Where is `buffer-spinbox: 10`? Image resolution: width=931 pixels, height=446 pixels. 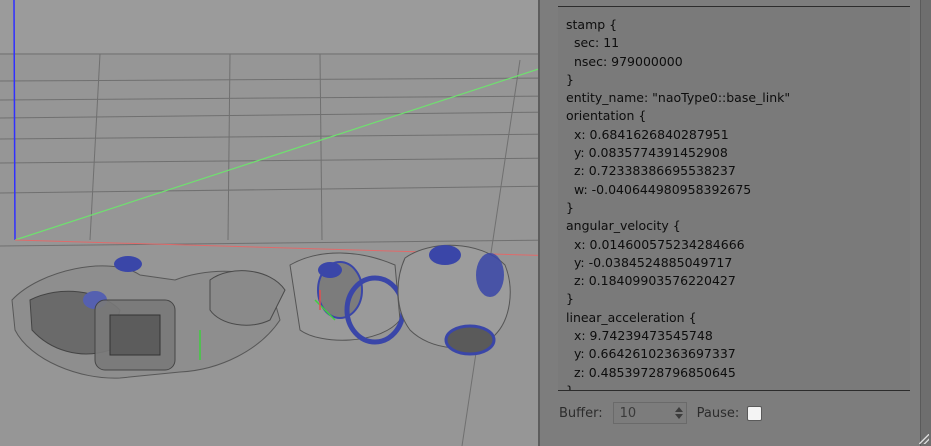 buffer-spinbox: 10 is located at coordinates (649, 413).